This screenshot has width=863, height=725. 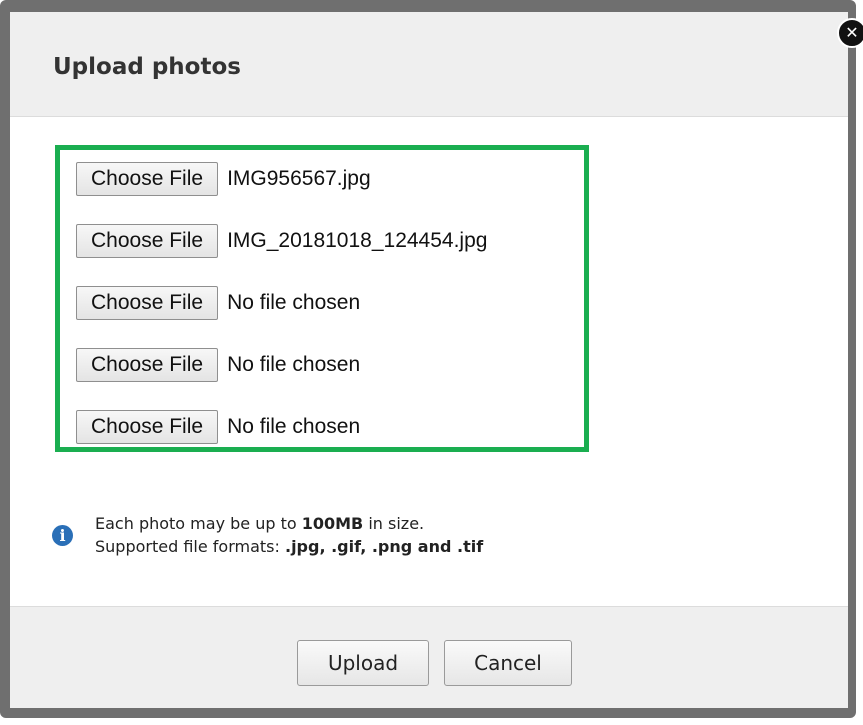 I want to click on cancel-button: Cancel, so click(x=508, y=663).